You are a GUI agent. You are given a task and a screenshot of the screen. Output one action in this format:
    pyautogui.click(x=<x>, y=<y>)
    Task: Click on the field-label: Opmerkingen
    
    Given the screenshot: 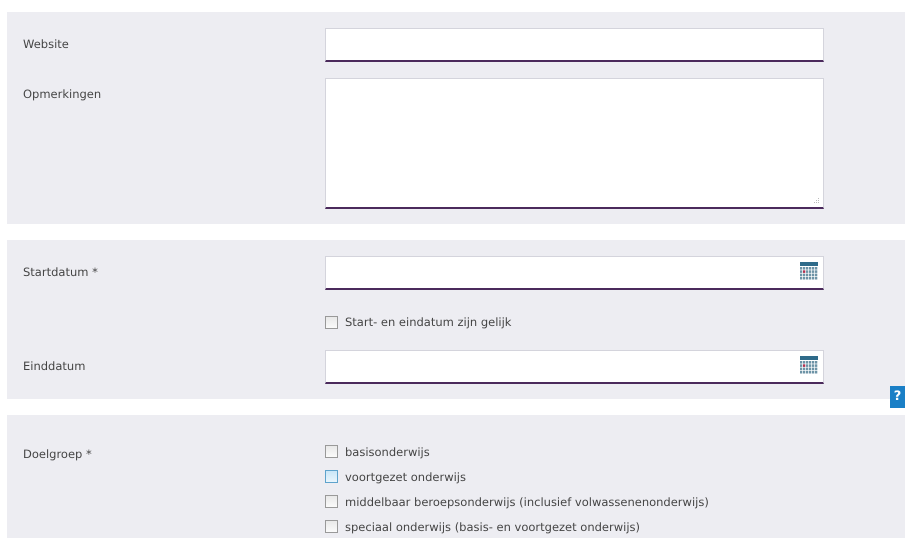 What is the action you would take?
    pyautogui.click(x=62, y=94)
    